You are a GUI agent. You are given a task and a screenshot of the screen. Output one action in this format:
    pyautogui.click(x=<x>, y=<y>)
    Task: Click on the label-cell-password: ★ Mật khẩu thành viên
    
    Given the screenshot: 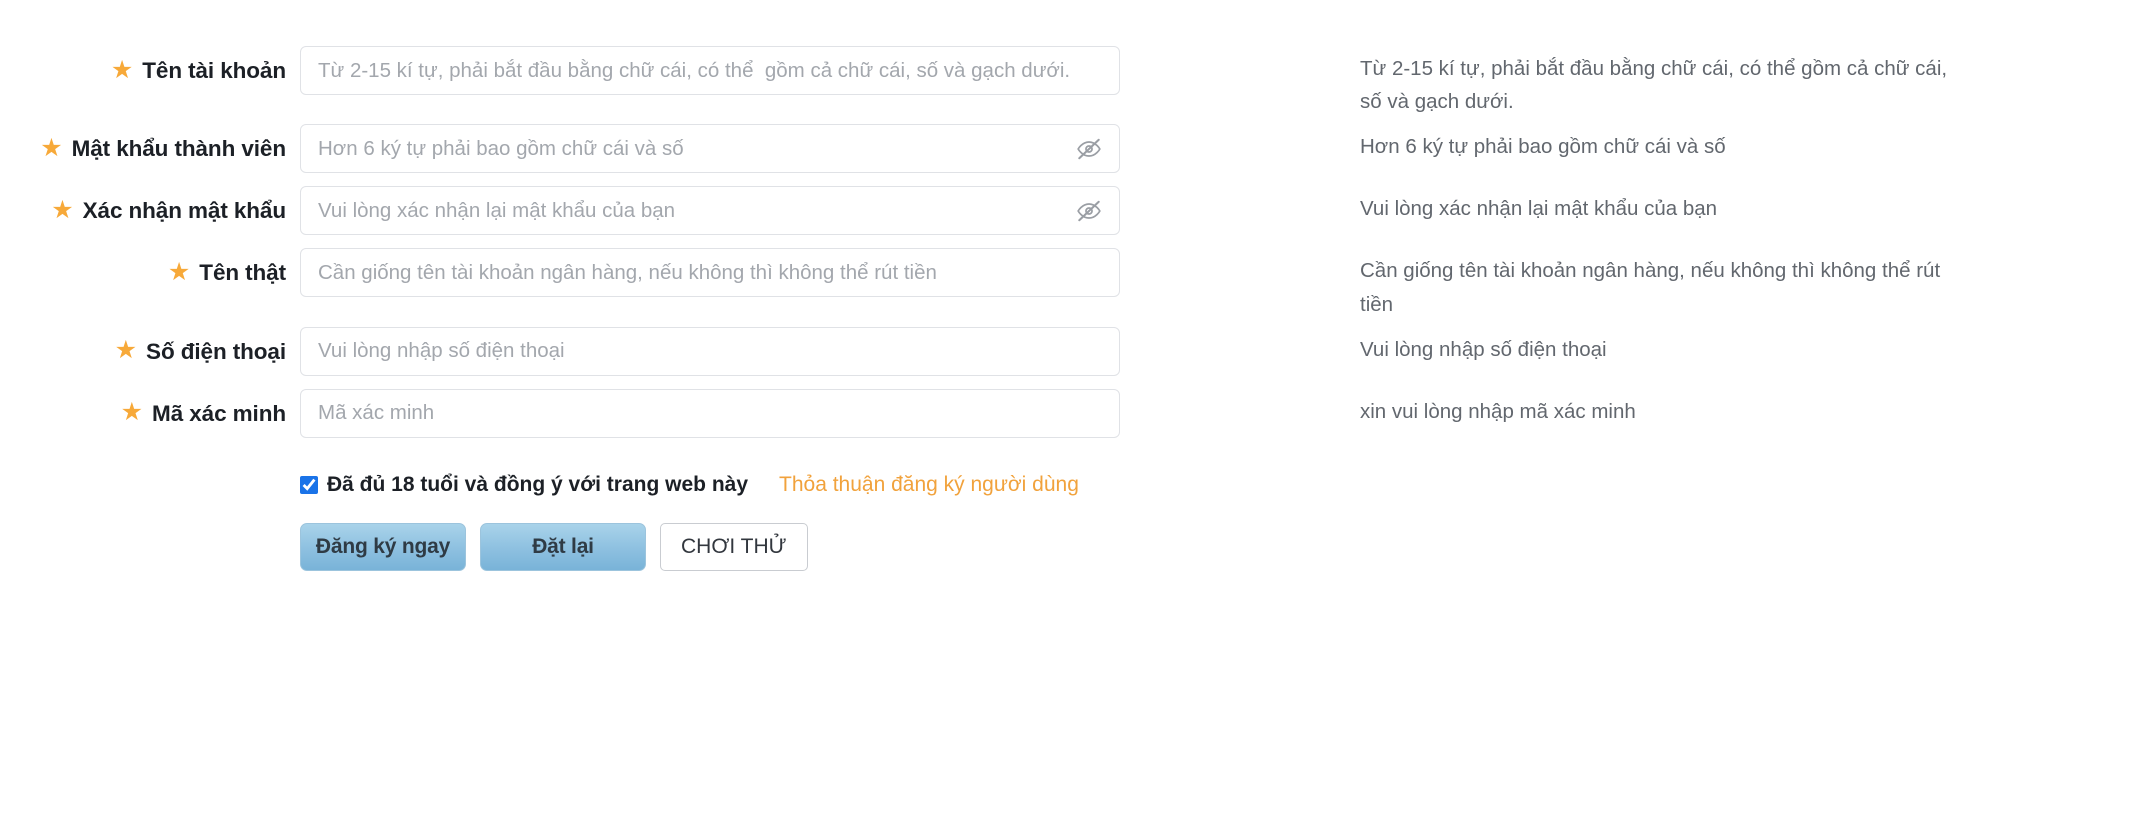 What is the action you would take?
    pyautogui.click(x=150, y=149)
    